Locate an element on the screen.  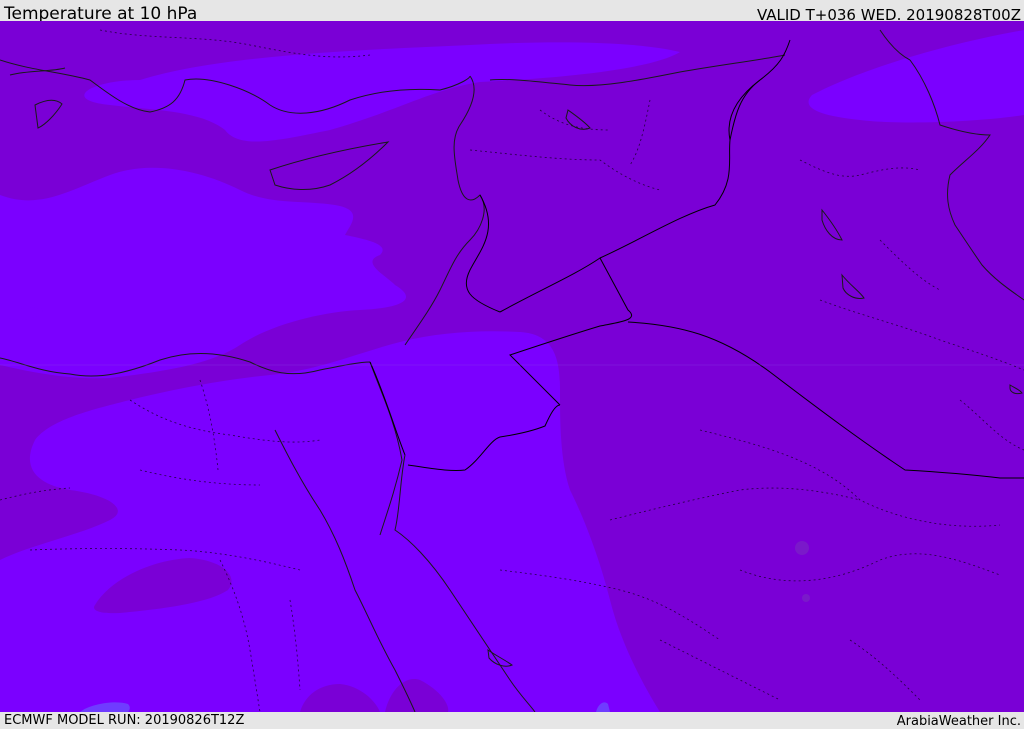
brand-label: ArabiaWeather Inc. is located at coordinates (958, 721).